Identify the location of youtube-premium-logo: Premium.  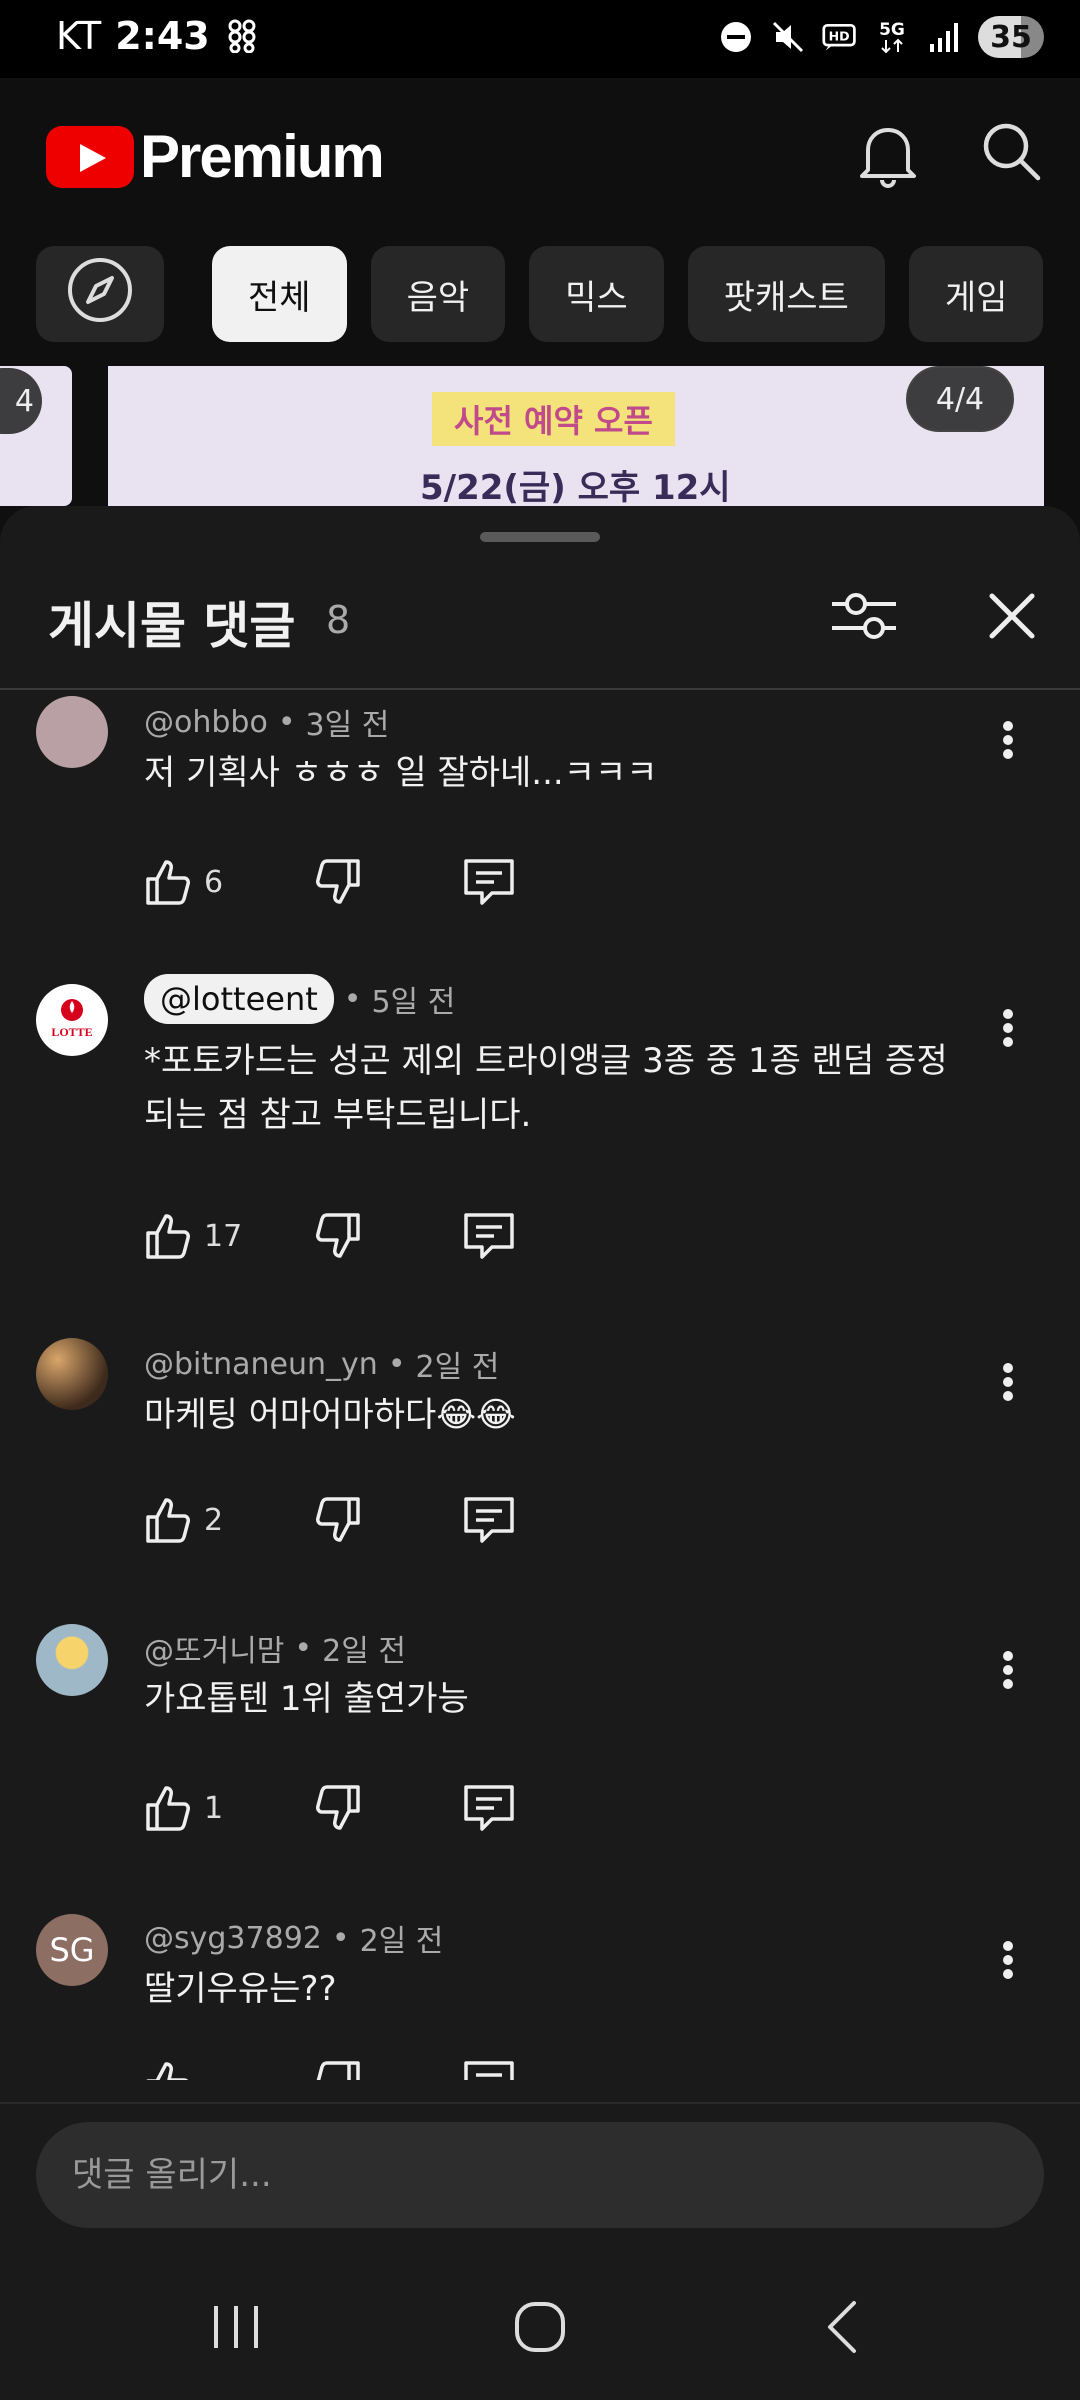
(215, 156).